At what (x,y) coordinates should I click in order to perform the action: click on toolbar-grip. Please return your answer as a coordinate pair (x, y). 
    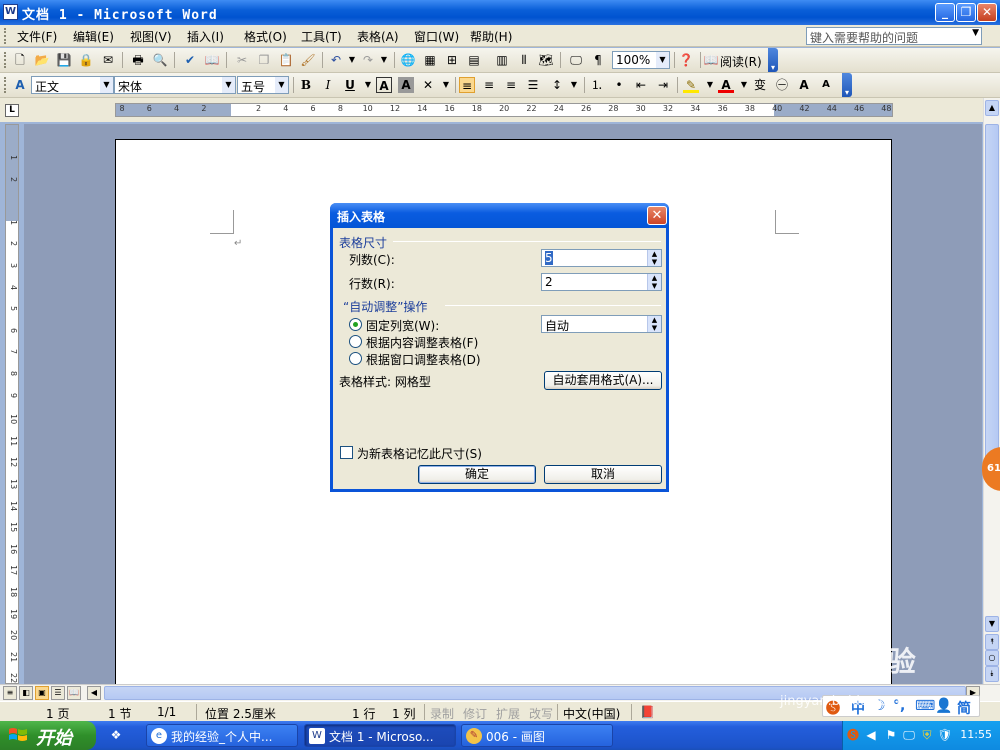
    Looking at the image, I should click on (5, 60).